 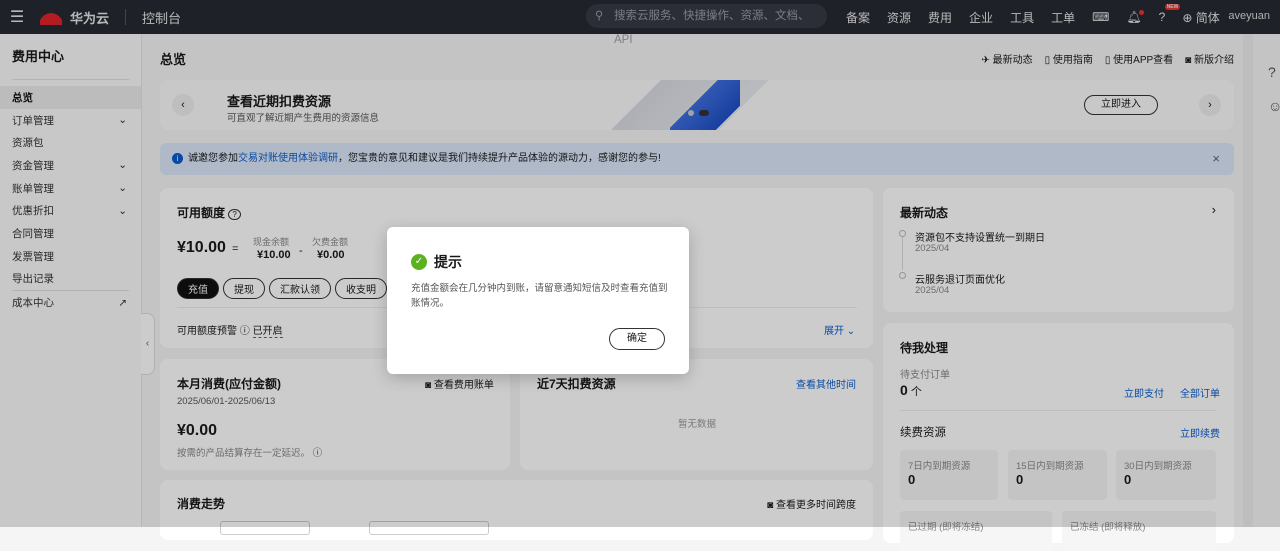 What do you see at coordinates (448, 262) in the screenshot?
I see `dialog-title: 提示` at bounding box center [448, 262].